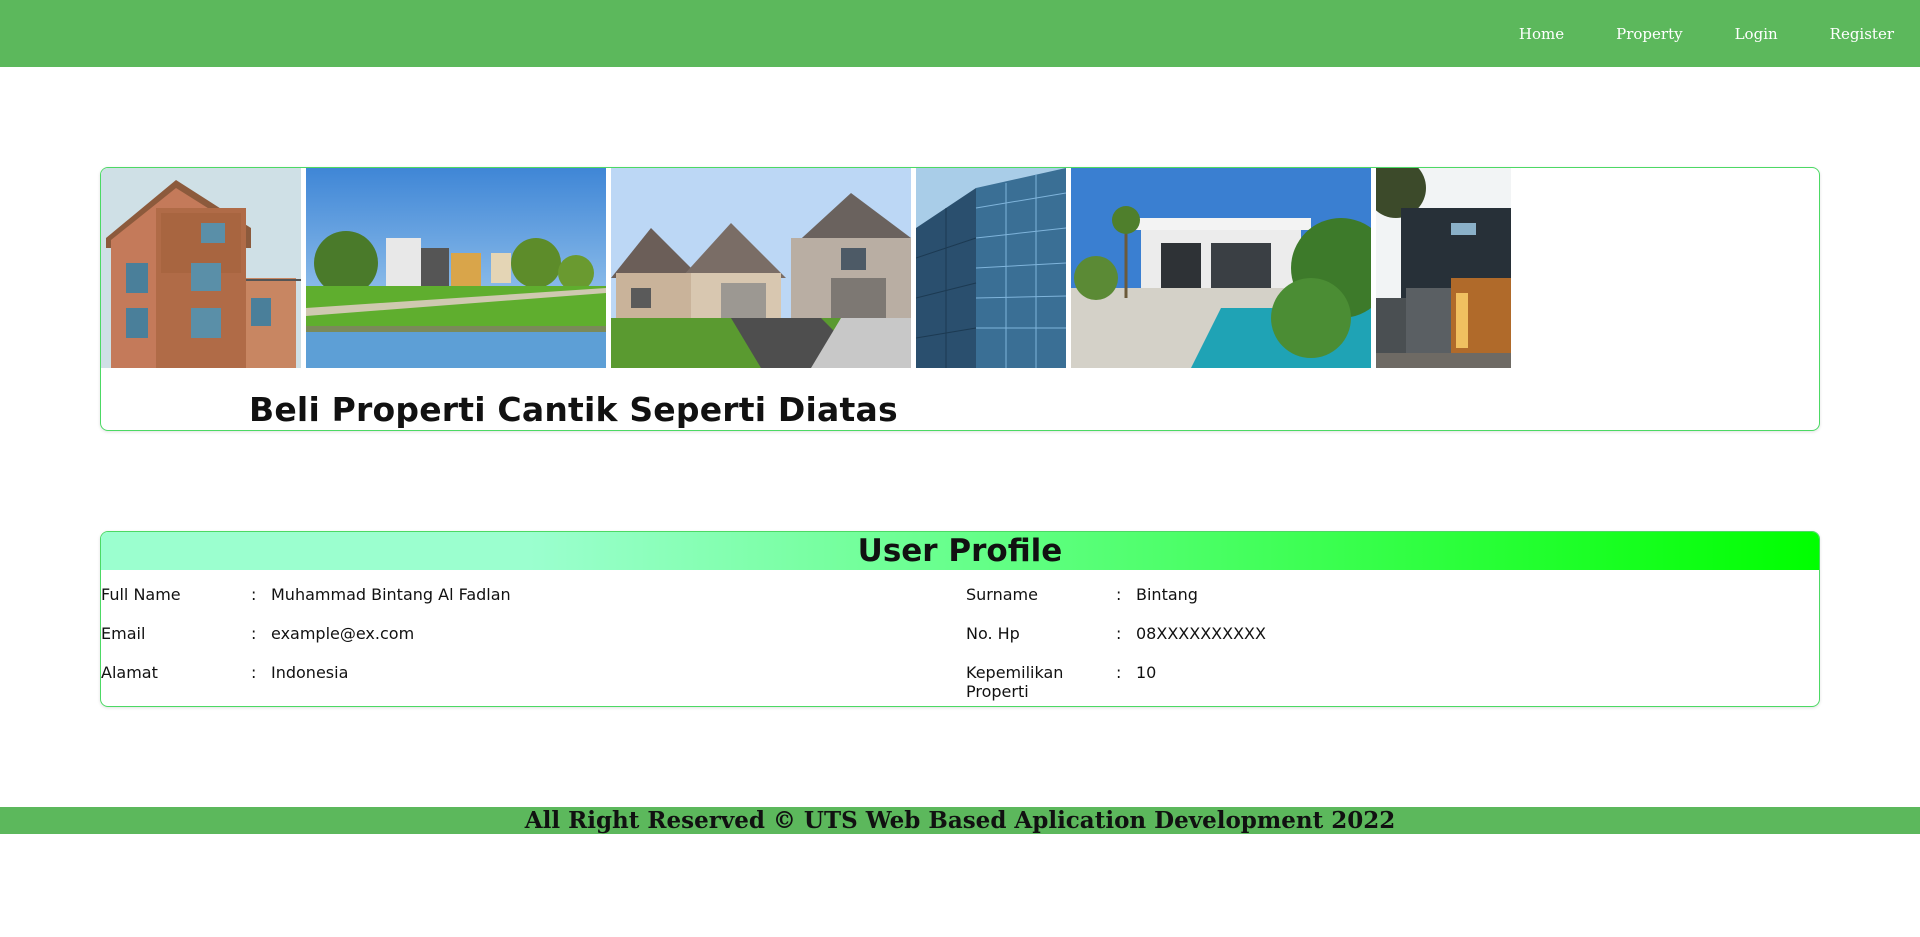  Describe the element at coordinates (761, 268) in the screenshot. I see `suburban-houses-photo` at that location.